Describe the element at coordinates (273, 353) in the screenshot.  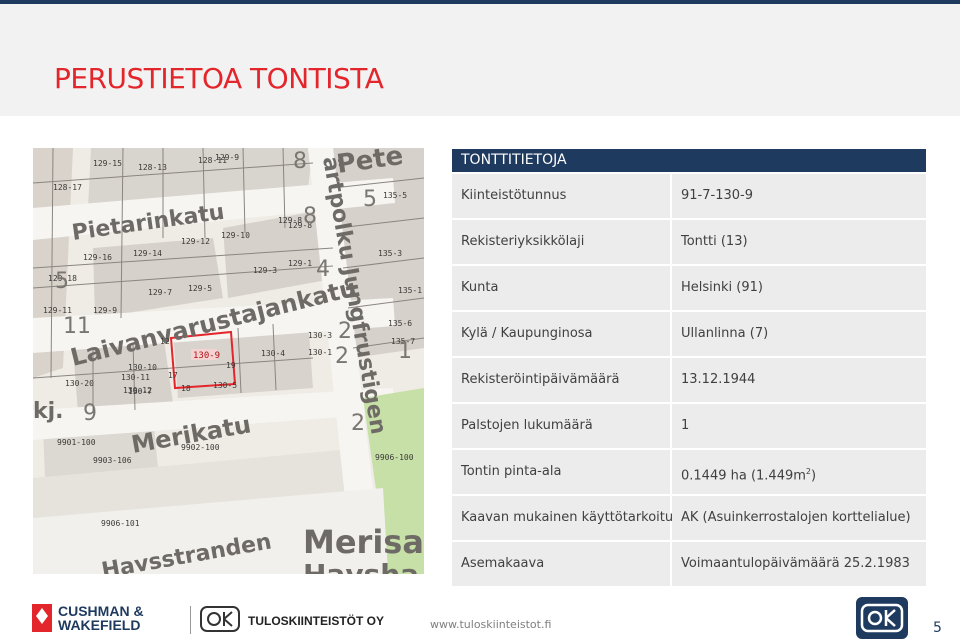
I see `lot-label: 130-4` at that location.